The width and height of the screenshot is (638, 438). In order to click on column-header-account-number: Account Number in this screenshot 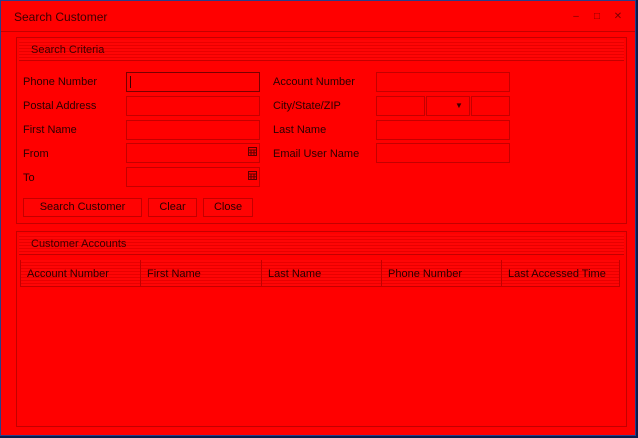, I will do `click(80, 273)`.